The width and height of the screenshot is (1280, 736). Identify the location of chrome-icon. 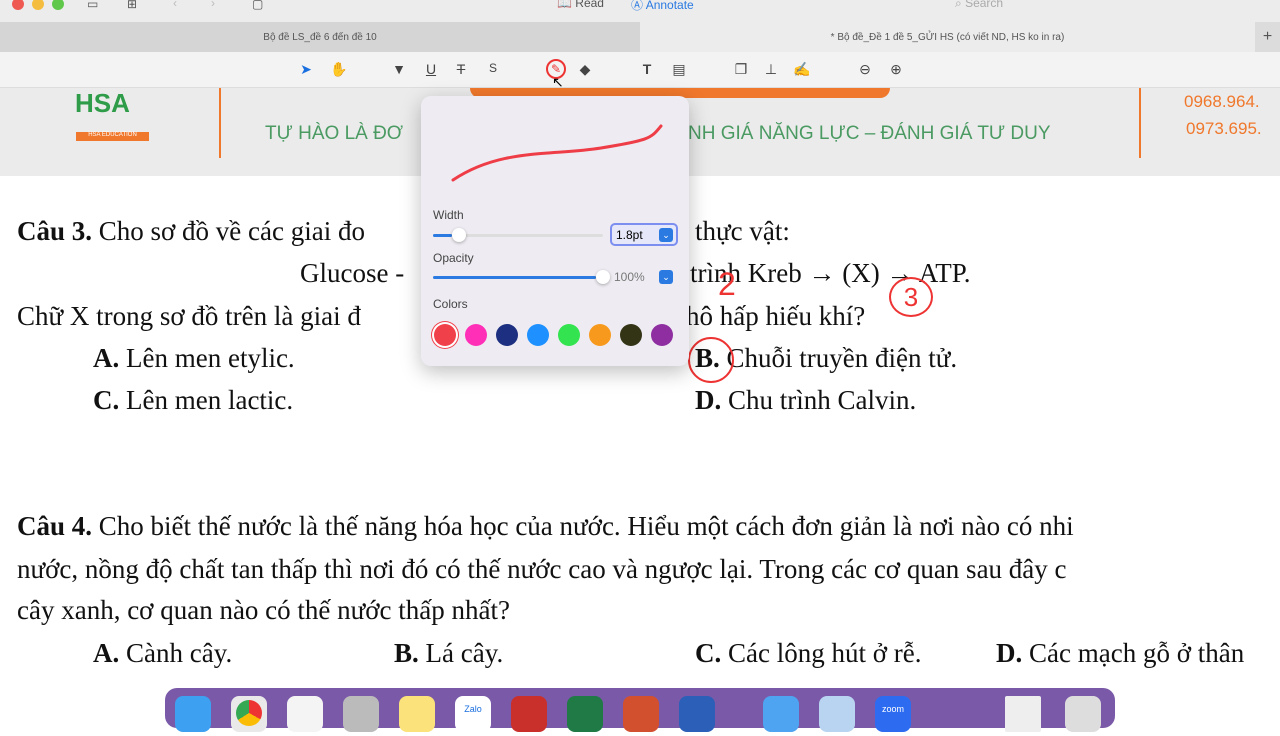
(249, 714).